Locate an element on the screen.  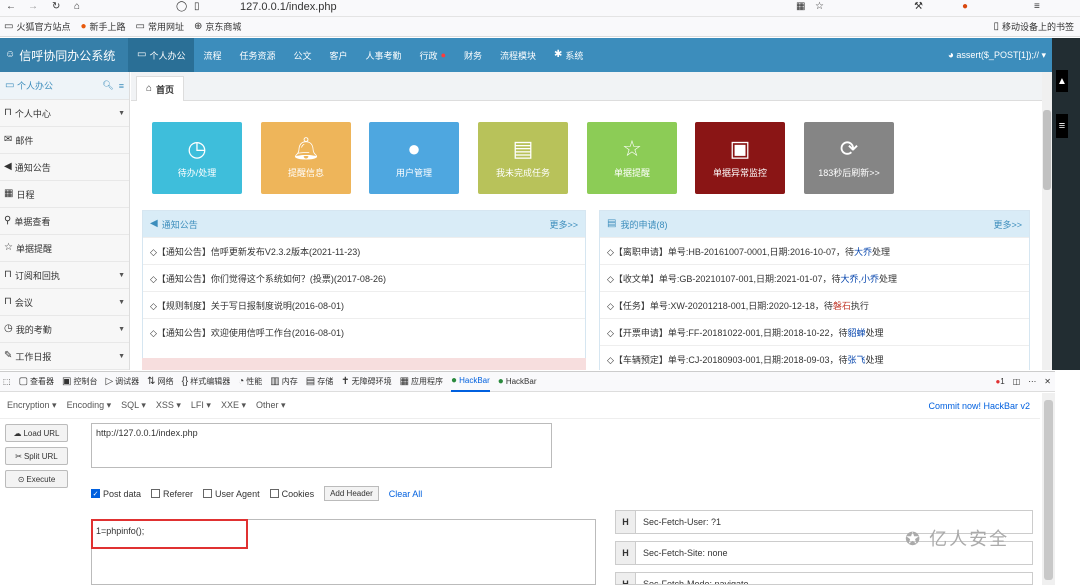
nav-item-system: ✱ 系统 is located at coordinates (568, 55).